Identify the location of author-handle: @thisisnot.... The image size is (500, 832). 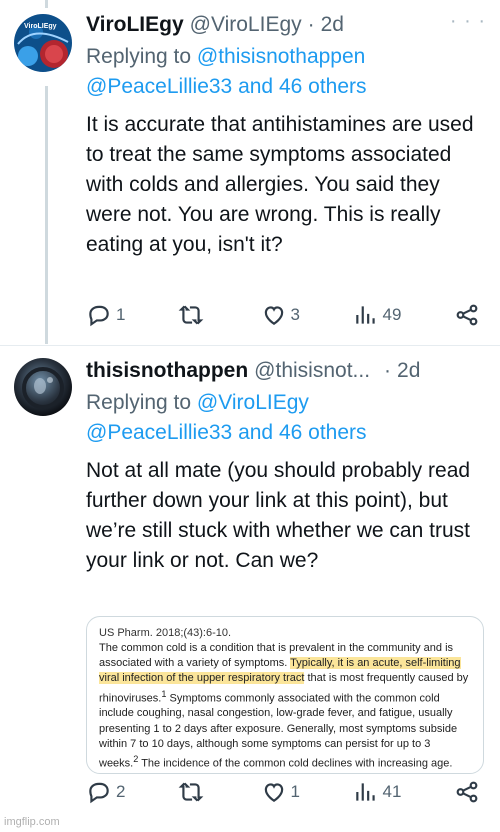
(312, 371).